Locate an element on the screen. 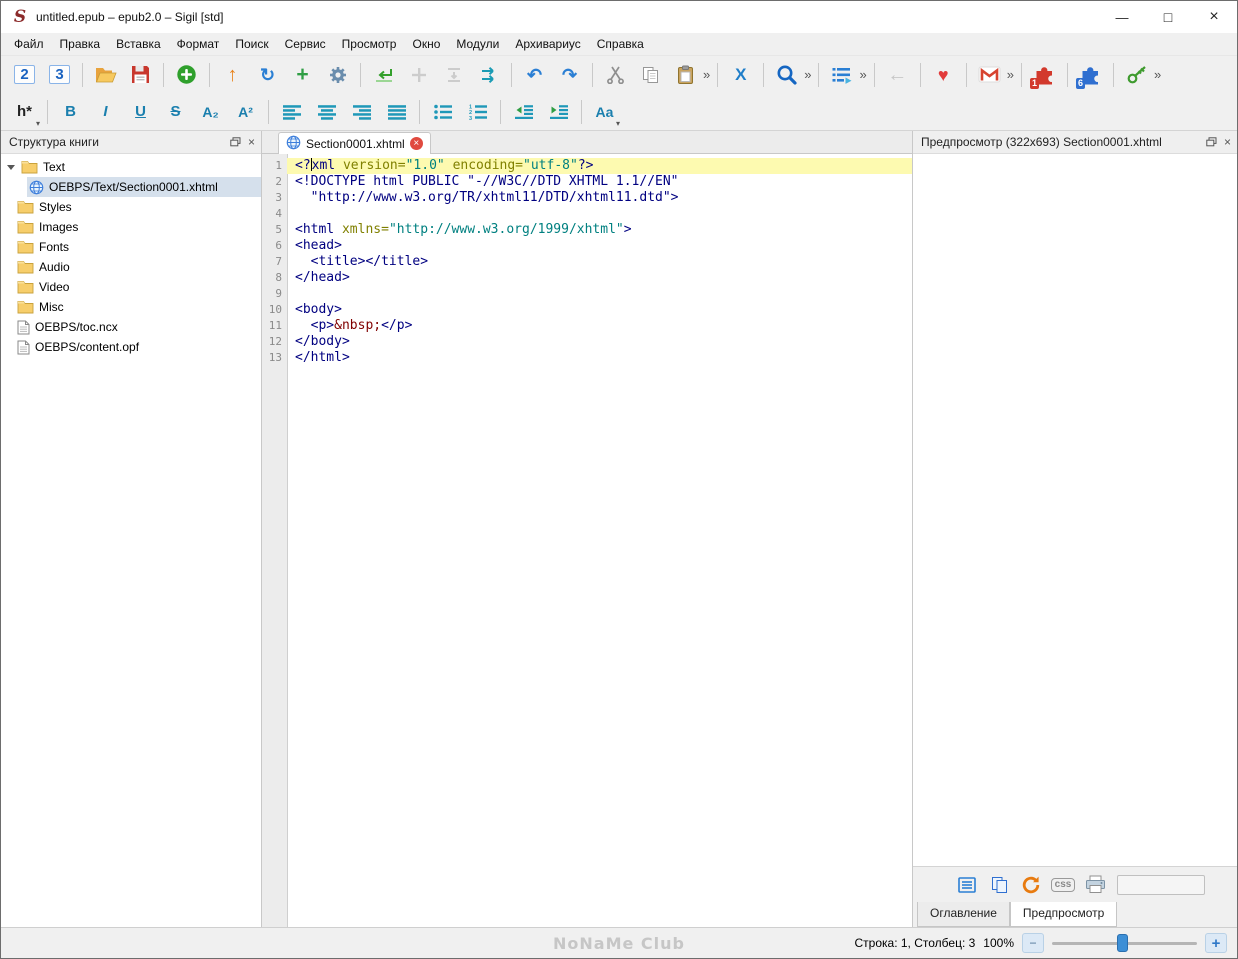  tree-item-content-opf: OEBPS/content.opf is located at coordinates (131, 347).